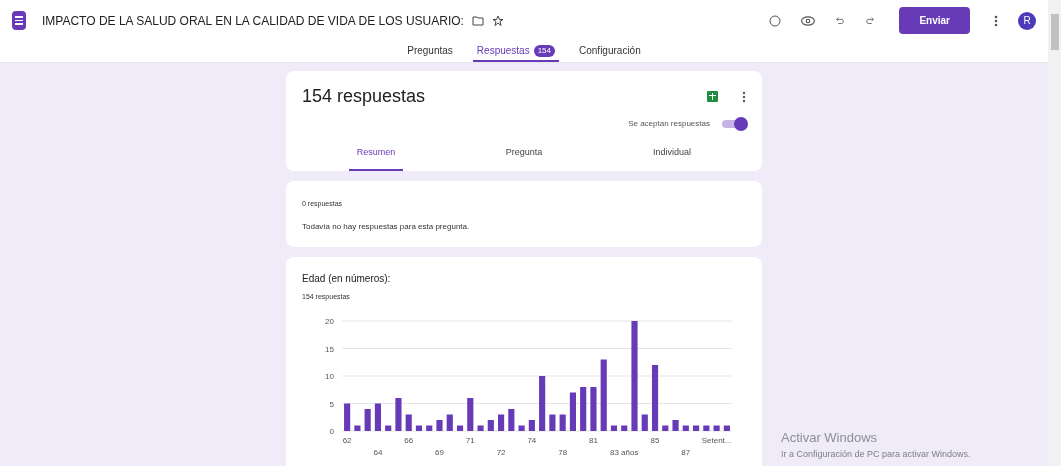 The width and height of the screenshot is (1061, 466). Describe the element at coordinates (470, 440) in the screenshot. I see `x-tick-label: 71` at that location.